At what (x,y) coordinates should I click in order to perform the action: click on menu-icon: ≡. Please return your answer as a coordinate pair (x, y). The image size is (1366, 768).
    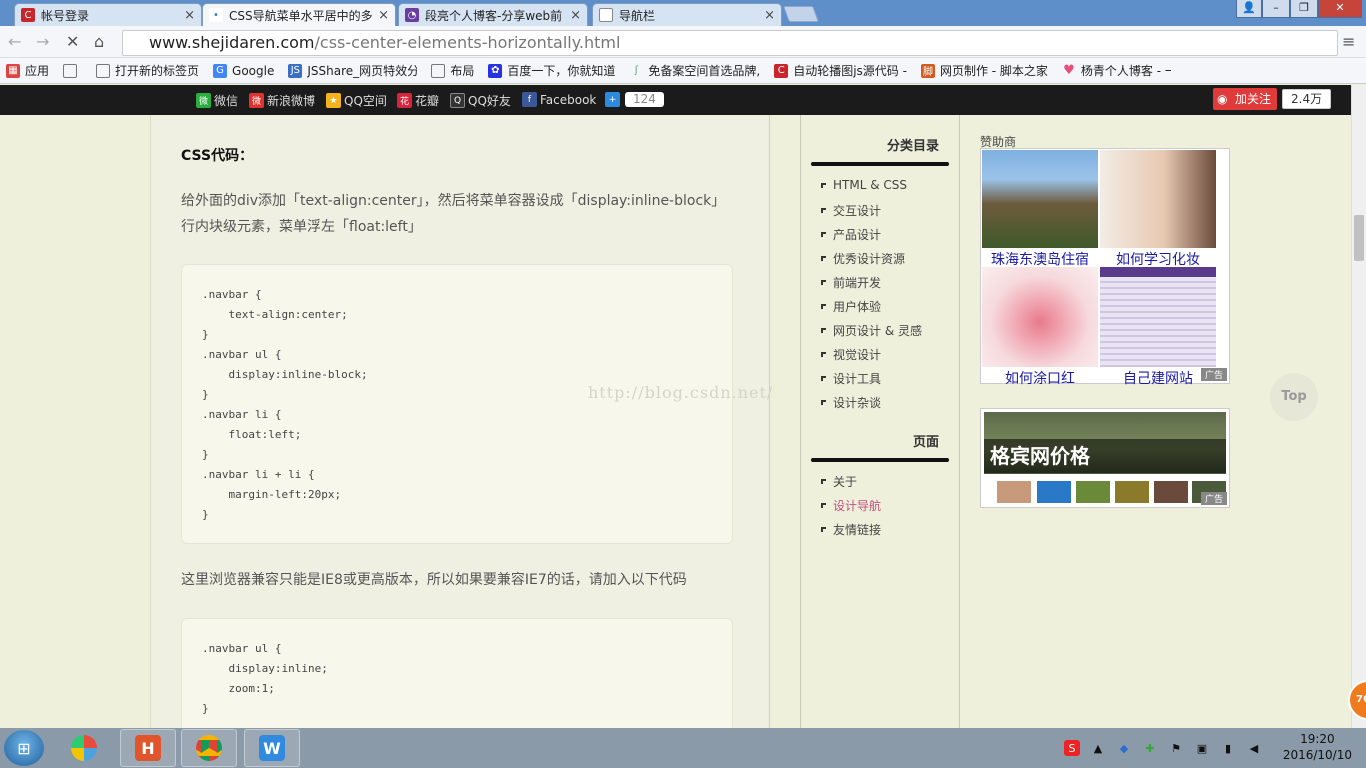
    Looking at the image, I should click on (1348, 41).